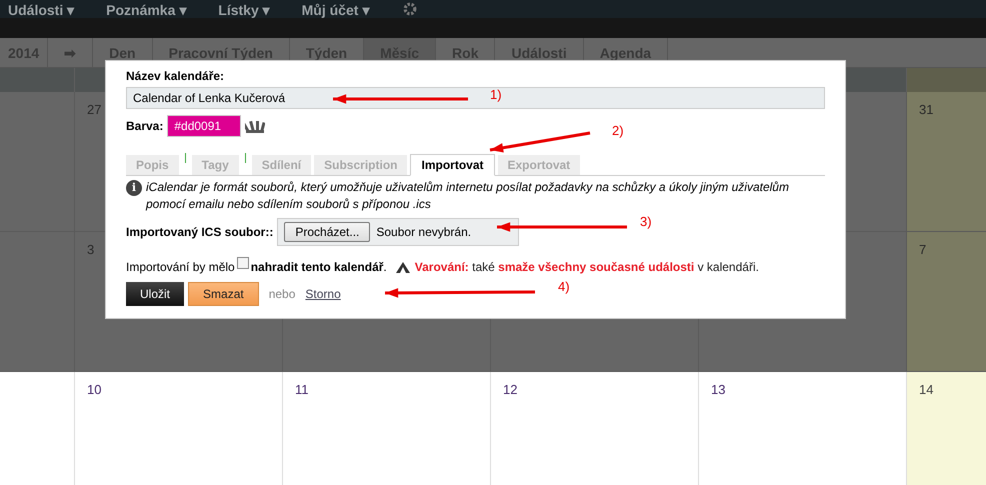 The image size is (986, 485). I want to click on info-text: iCalendar je formát souborů, který umožňuje uživatelům internetu posílat požadavky na schůzky a úkoly jiným uživatelům pomocí emailu nebo sdílením souborů s příponou .ics, so click(468, 196).